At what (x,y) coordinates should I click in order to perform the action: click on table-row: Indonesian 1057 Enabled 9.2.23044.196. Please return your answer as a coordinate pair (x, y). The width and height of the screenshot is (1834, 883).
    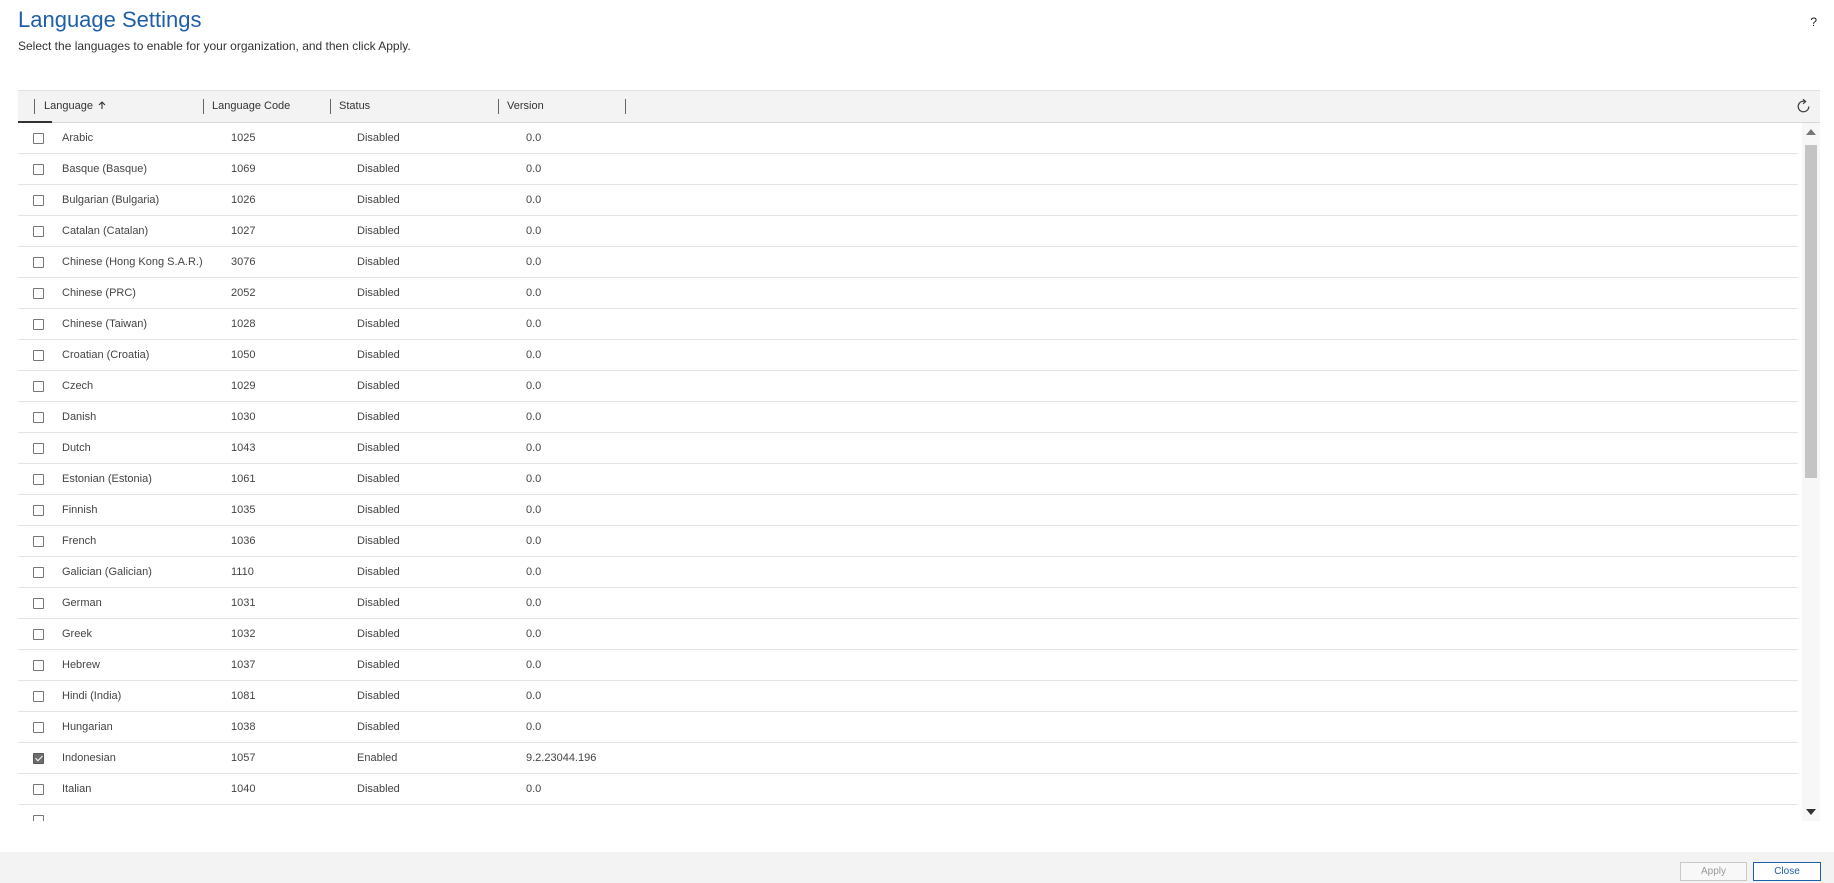
    Looking at the image, I should click on (908, 758).